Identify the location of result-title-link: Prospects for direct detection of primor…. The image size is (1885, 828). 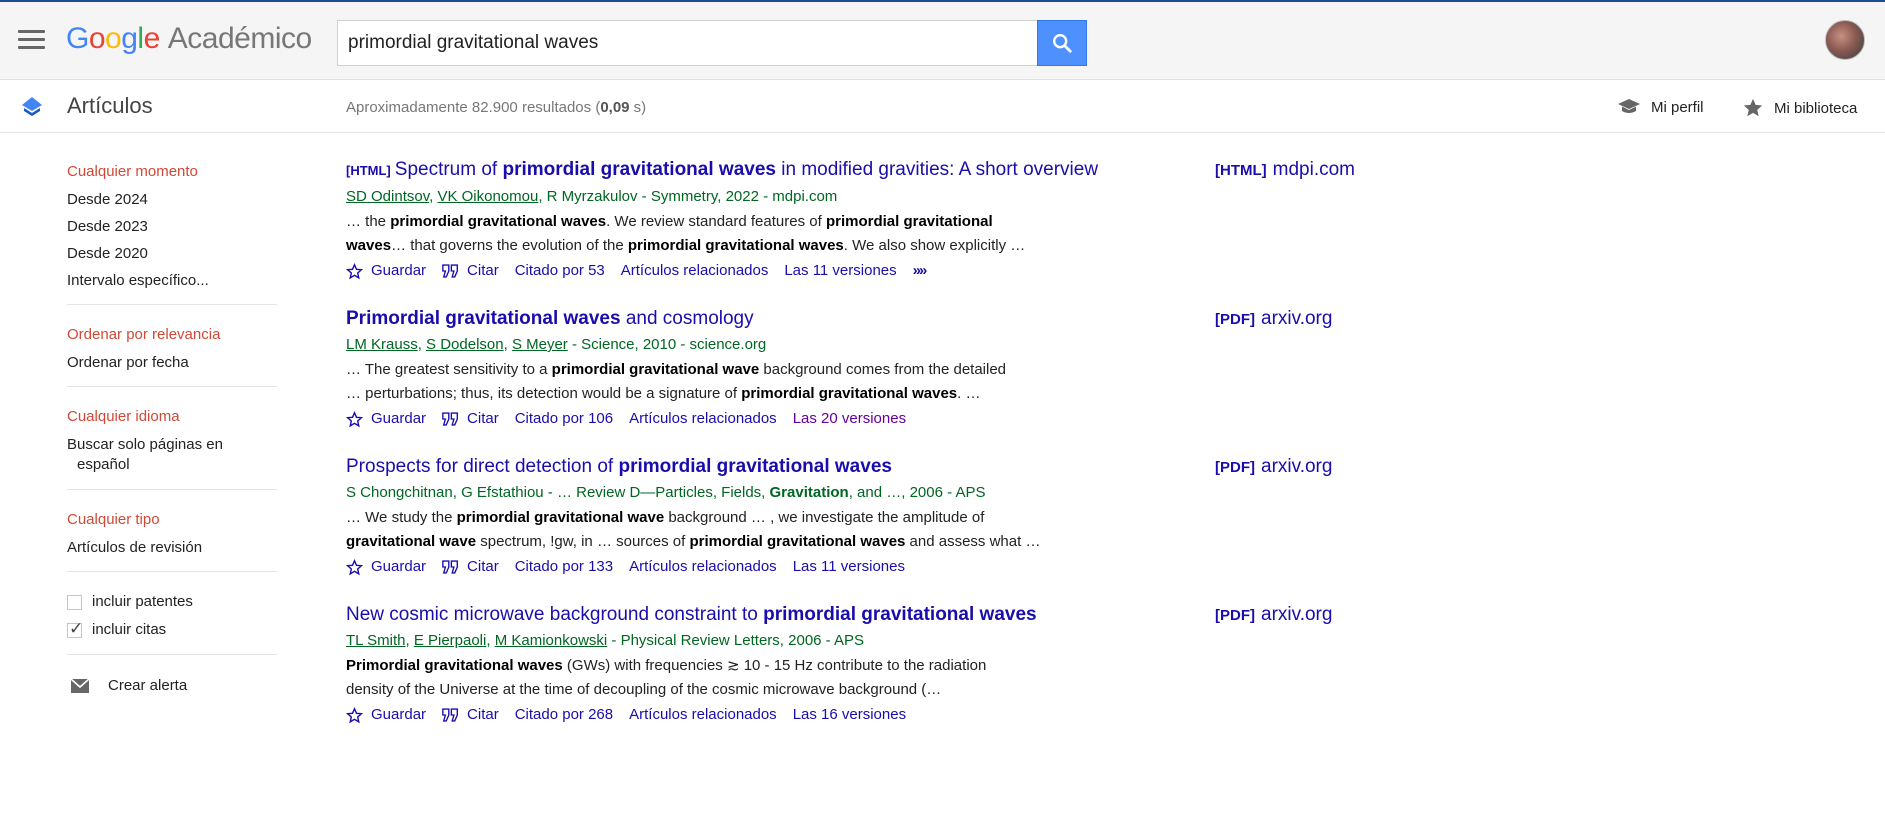
(736, 467).